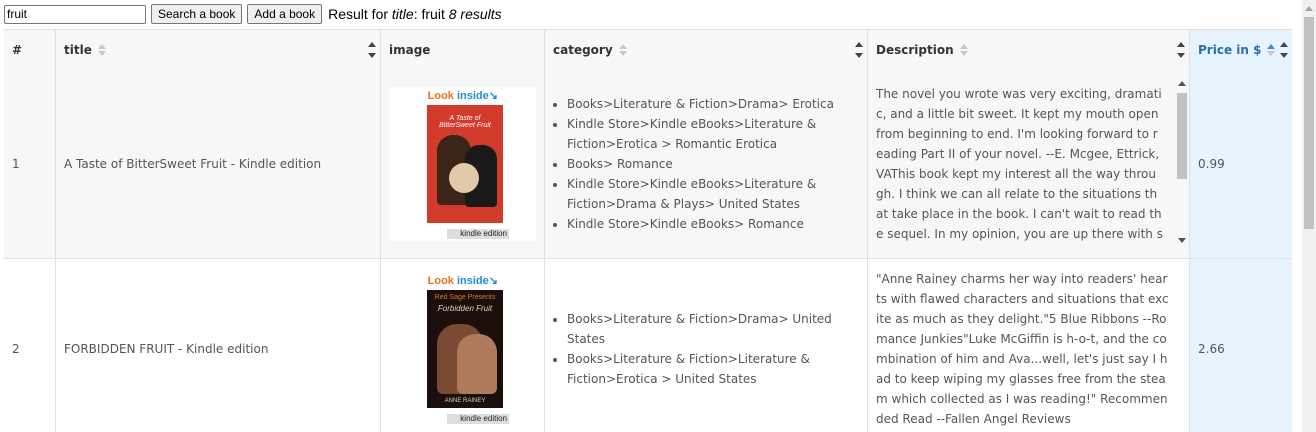  Describe the element at coordinates (1211, 163) in the screenshot. I see `row-price-value: 0.99` at that location.